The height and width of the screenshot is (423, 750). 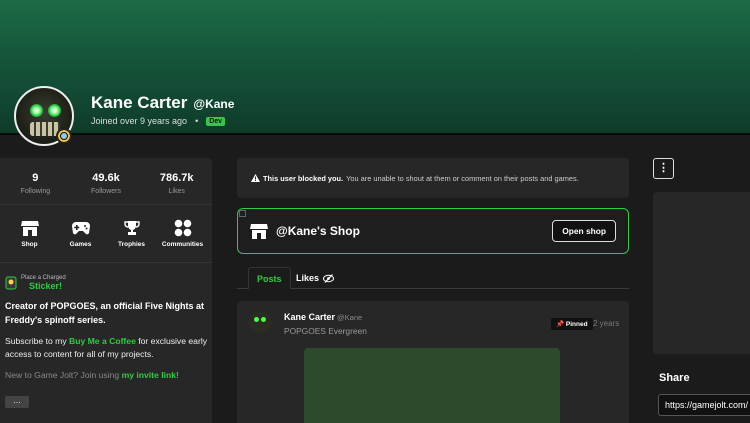 What do you see at coordinates (214, 104) in the screenshot?
I see `username: @Kane` at bounding box center [214, 104].